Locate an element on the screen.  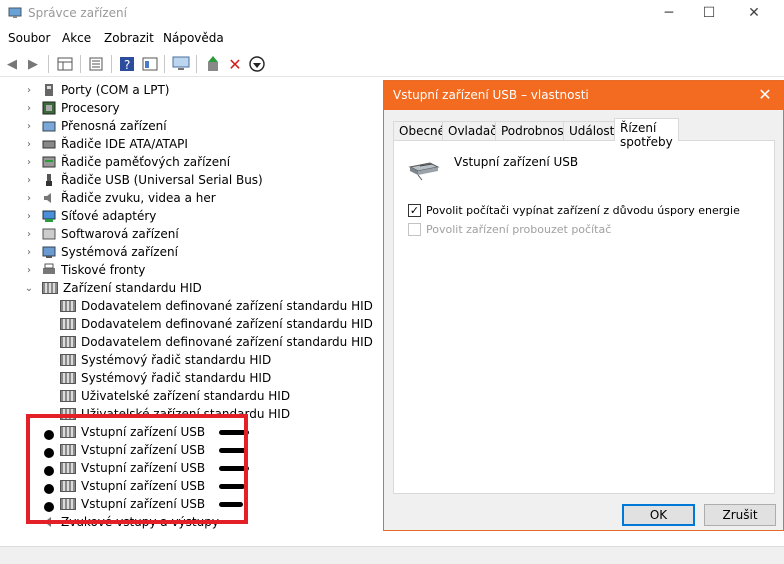
ide-controller-icon is located at coordinates (49, 144).